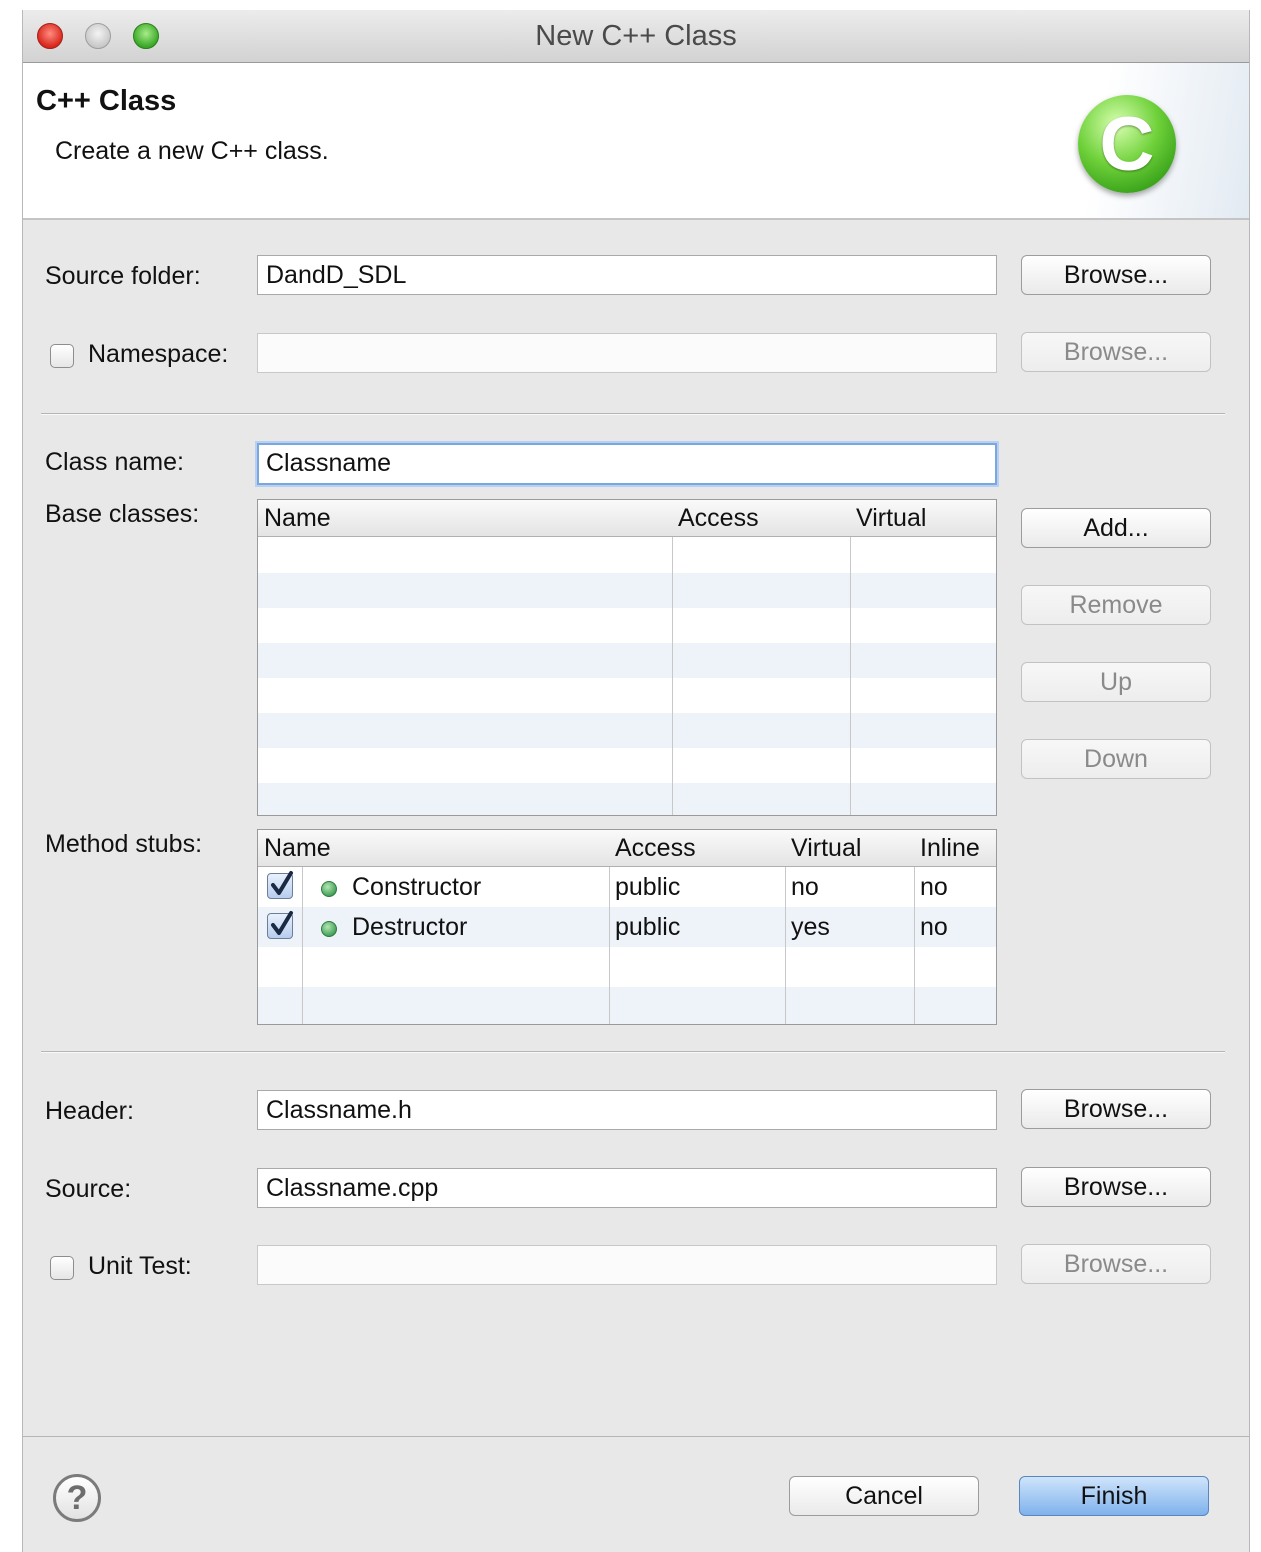  I want to click on method-name-cell: Constructor, so click(417, 887).